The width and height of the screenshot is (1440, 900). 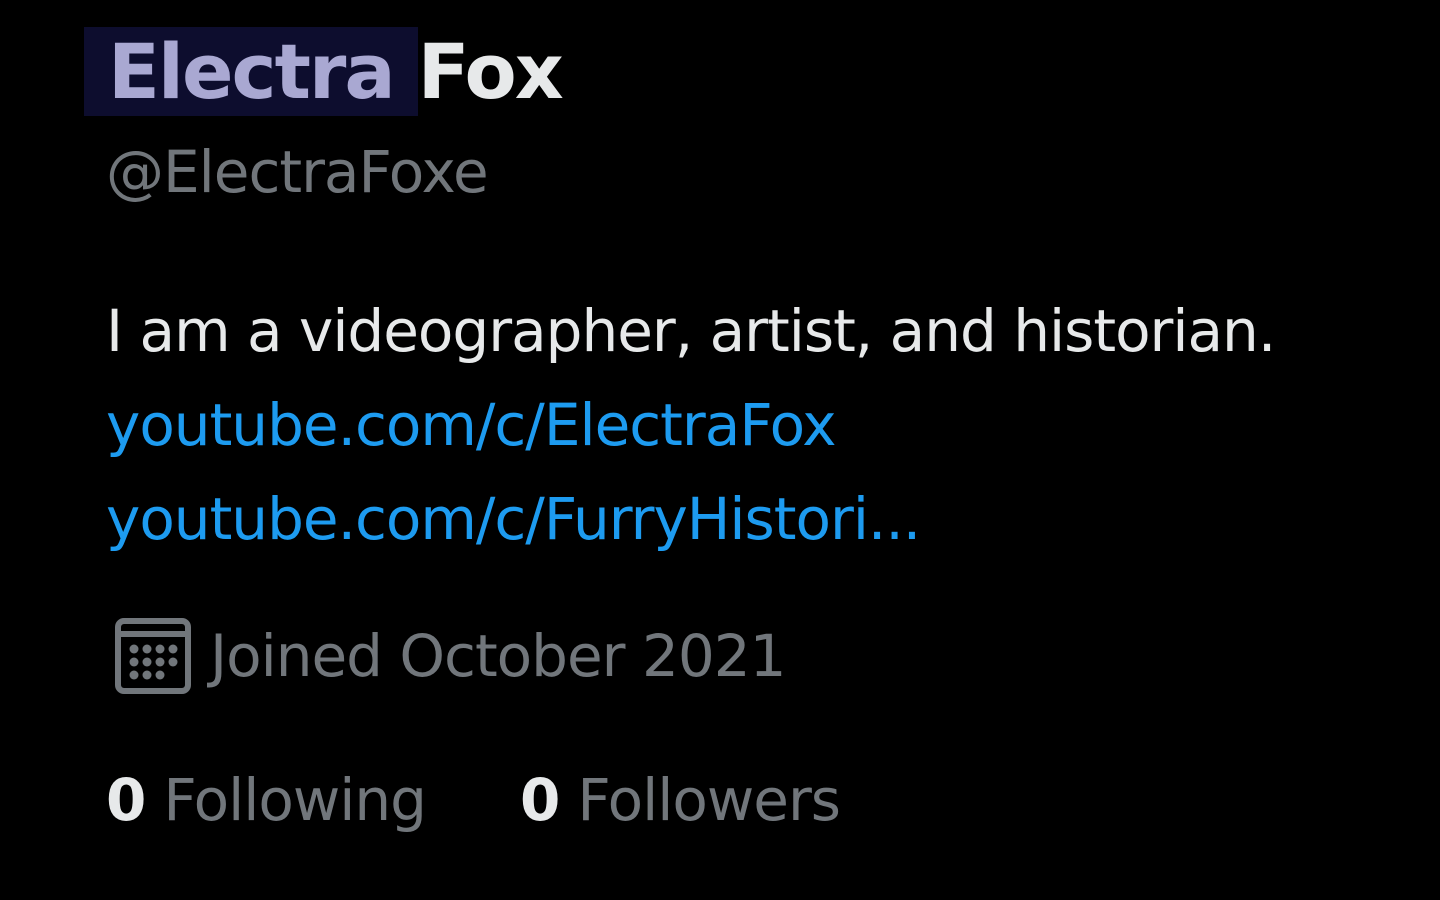 I want to click on username-handle: @ElectraFoxe, so click(x=297, y=172).